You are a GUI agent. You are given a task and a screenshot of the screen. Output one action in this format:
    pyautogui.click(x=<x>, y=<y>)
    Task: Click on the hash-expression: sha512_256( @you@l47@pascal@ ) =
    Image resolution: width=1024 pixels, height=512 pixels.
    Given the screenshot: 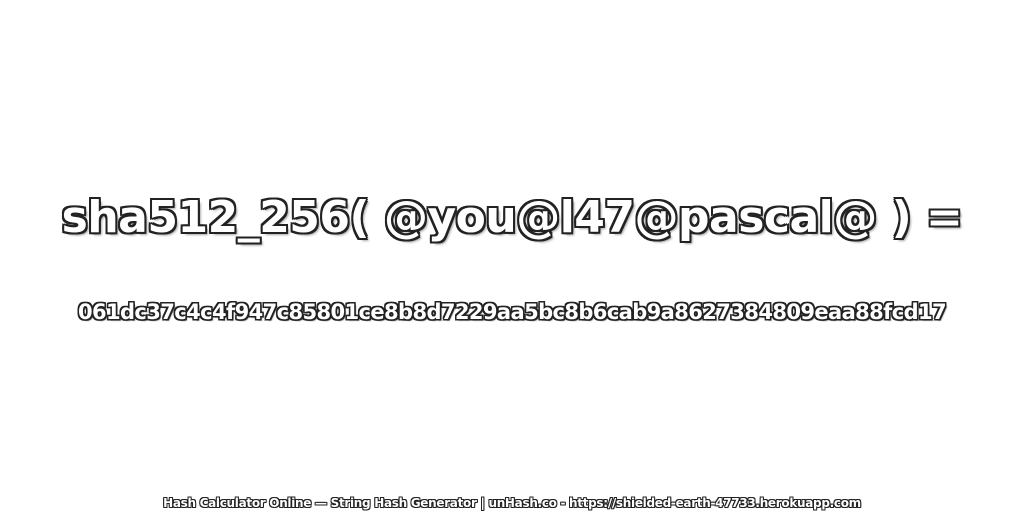 What is the action you would take?
    pyautogui.click(x=512, y=217)
    